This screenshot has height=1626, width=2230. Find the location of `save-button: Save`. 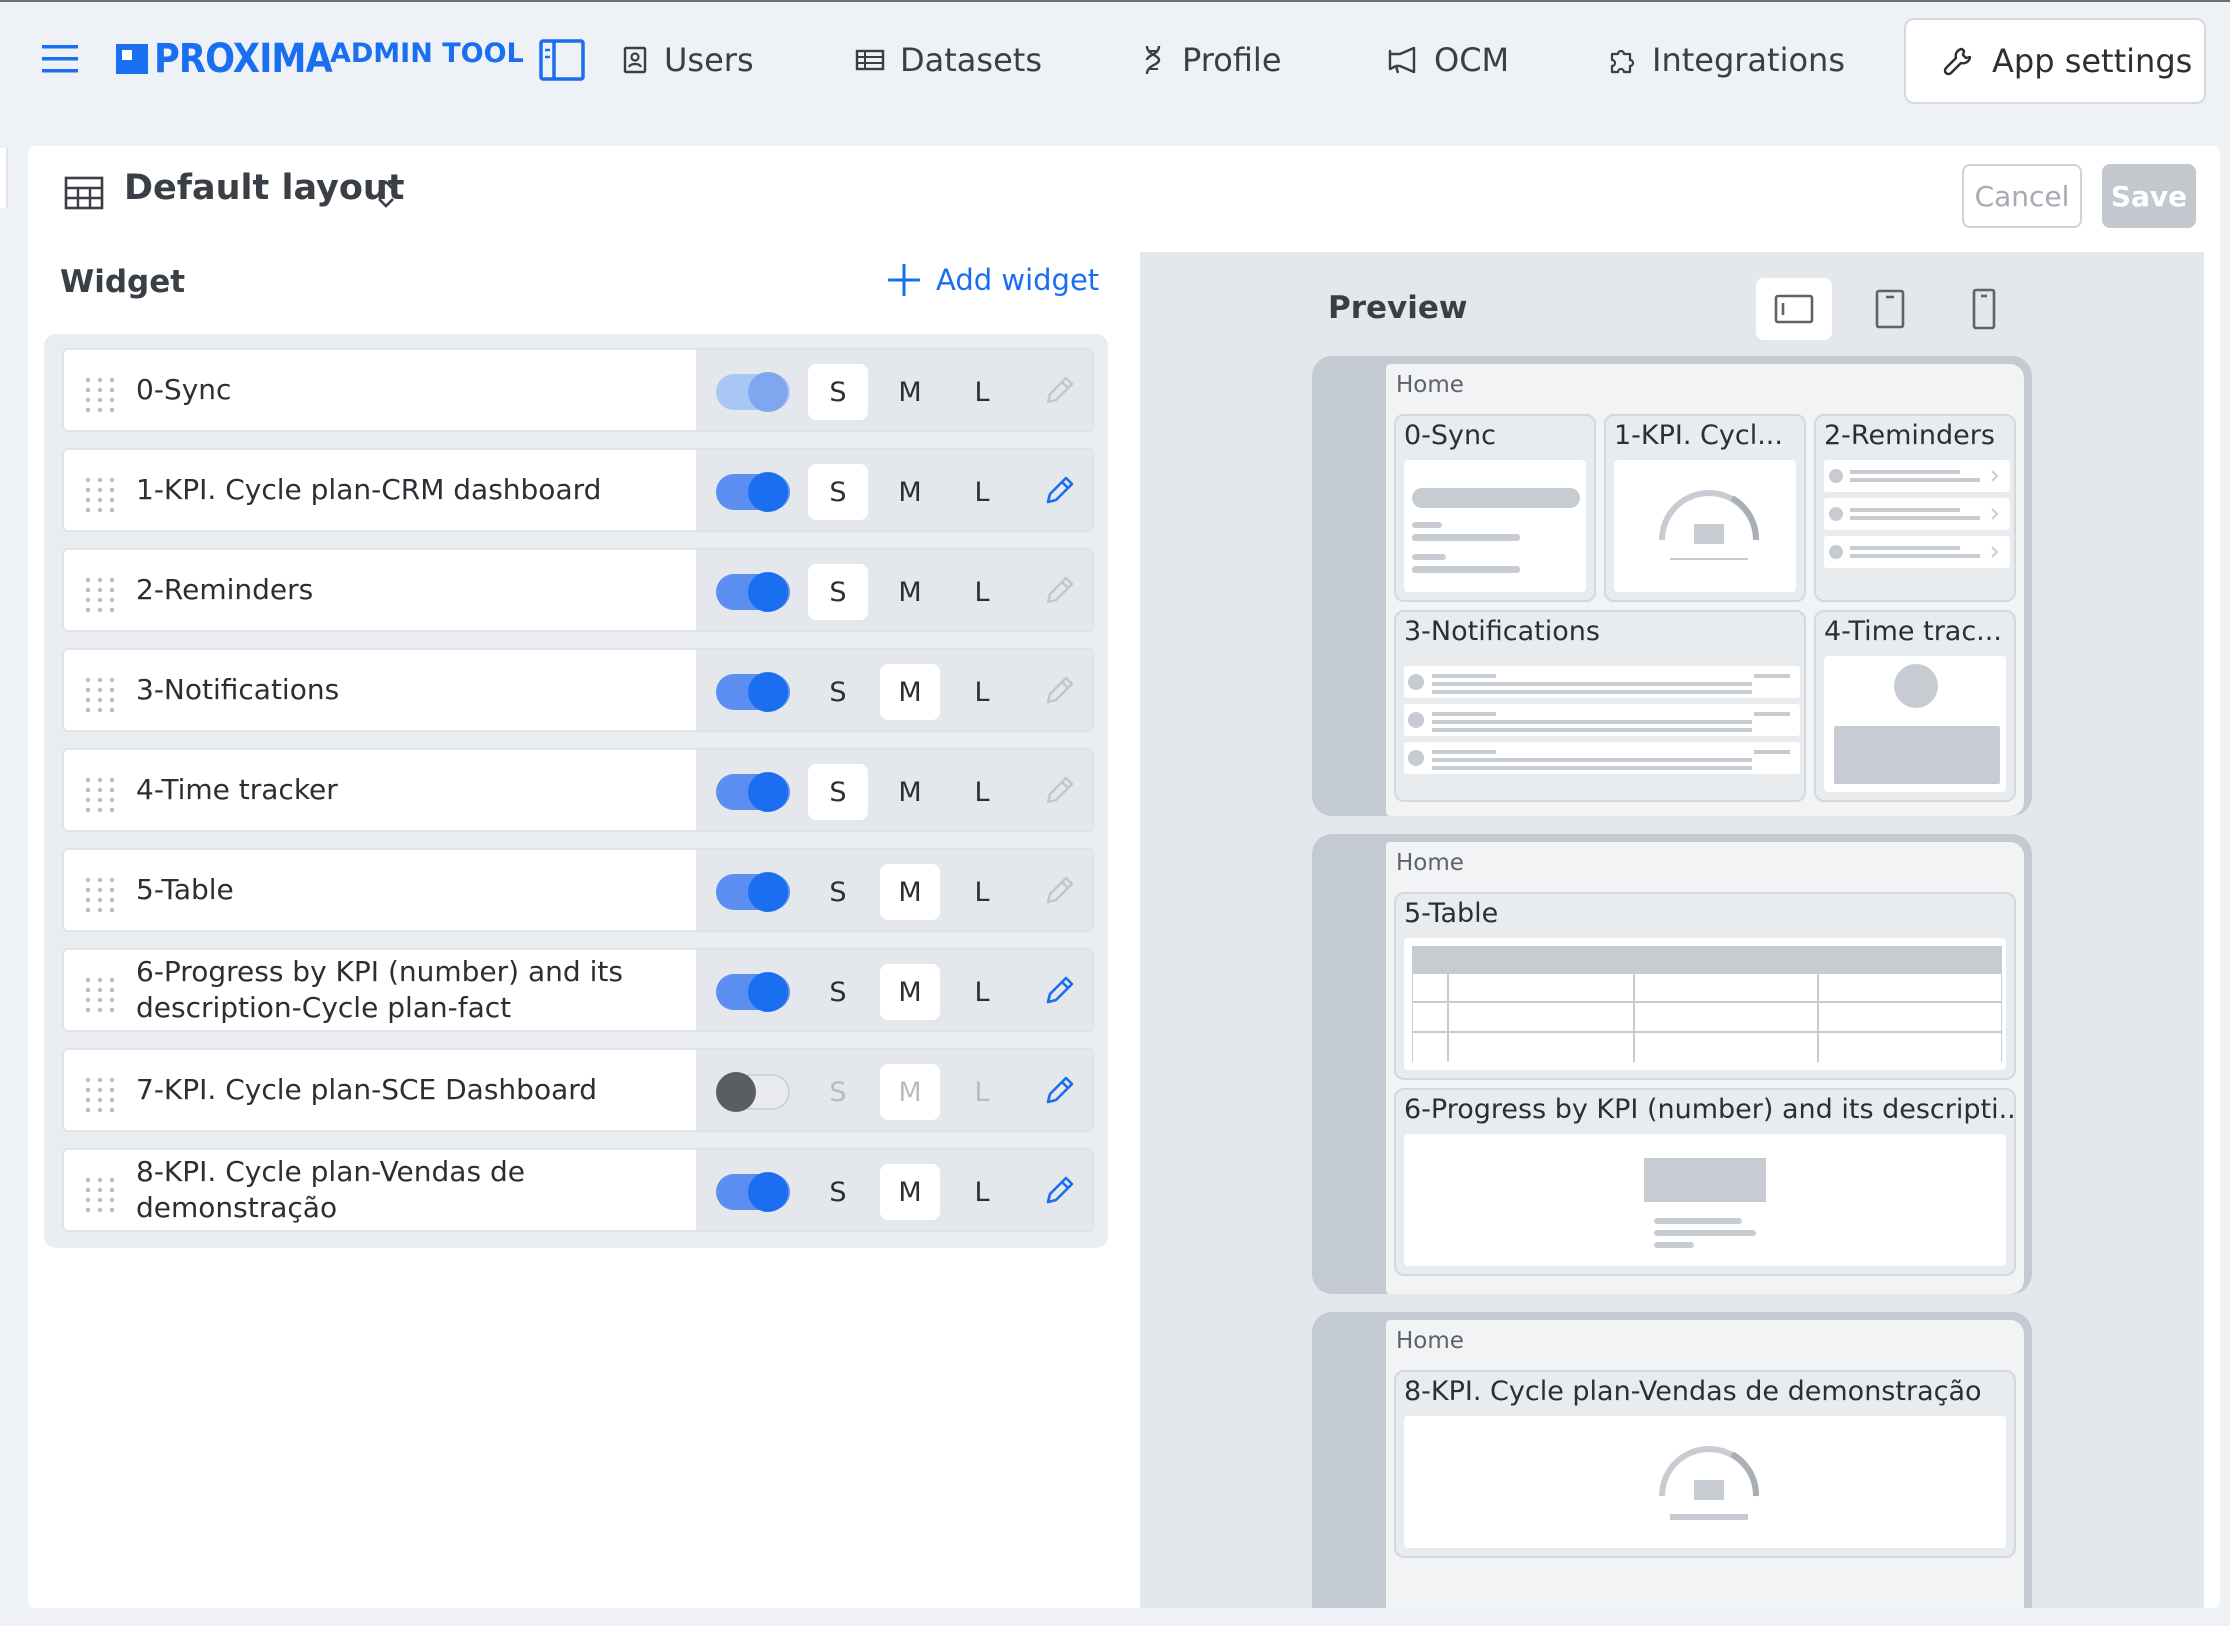

save-button: Save is located at coordinates (2149, 196).